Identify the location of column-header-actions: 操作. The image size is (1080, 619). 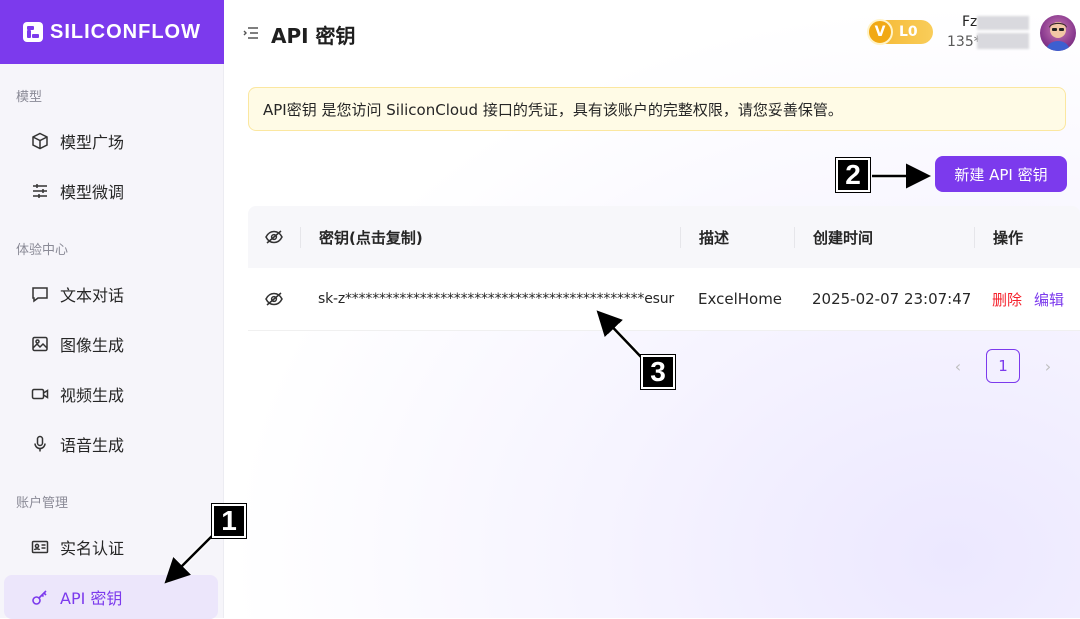
(1027, 237).